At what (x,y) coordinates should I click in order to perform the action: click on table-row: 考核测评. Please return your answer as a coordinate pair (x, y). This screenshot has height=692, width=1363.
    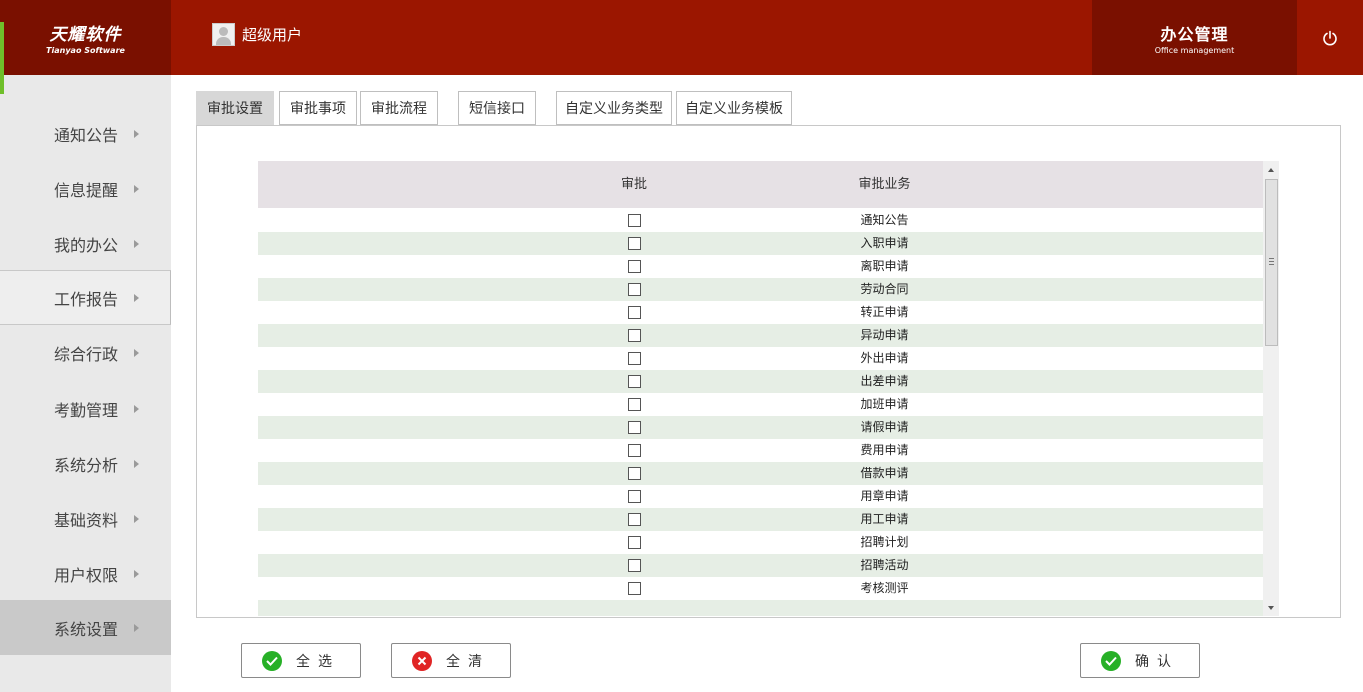
    Looking at the image, I should click on (760, 588).